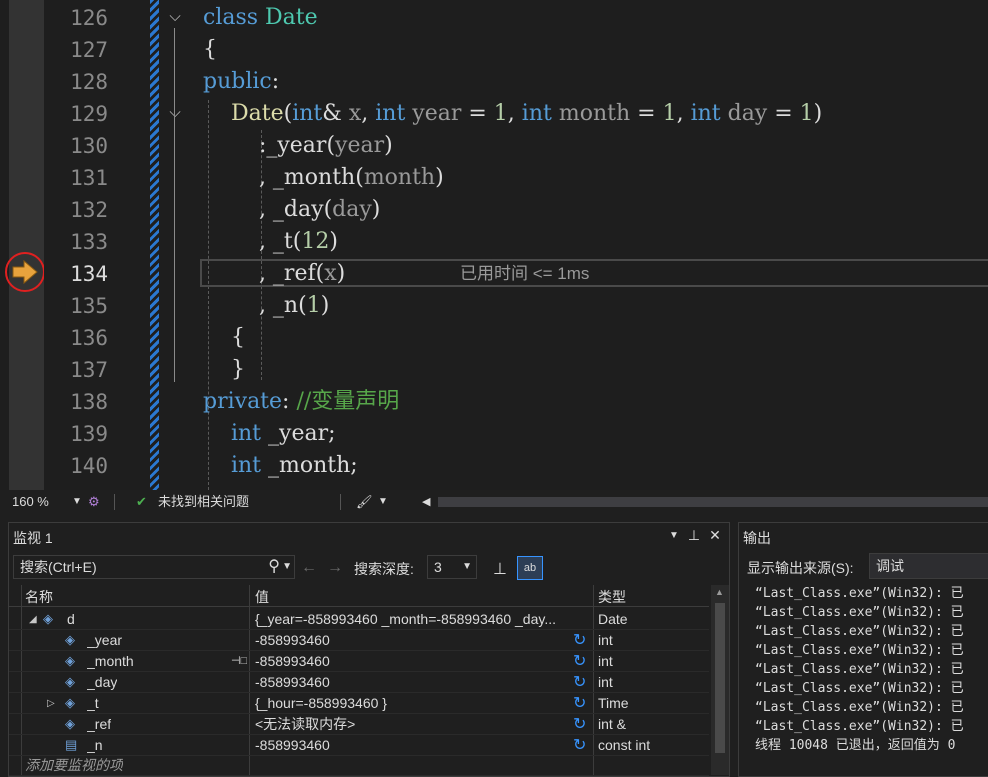 The width and height of the screenshot is (988, 777). Describe the element at coordinates (266, 306) in the screenshot. I see `code-line: , _n(1)` at that location.